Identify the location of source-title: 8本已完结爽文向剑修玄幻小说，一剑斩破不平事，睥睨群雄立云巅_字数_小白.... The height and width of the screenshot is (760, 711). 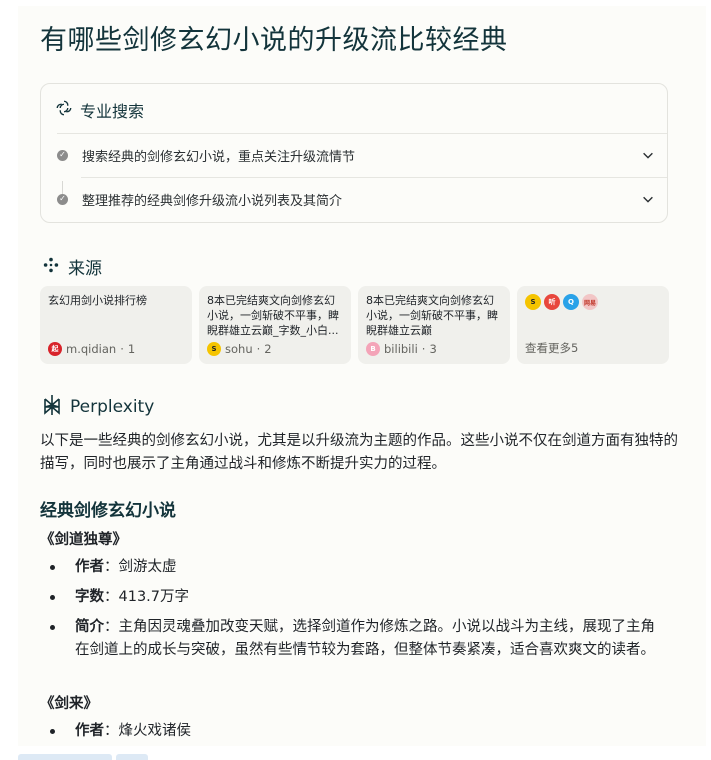
(273, 315).